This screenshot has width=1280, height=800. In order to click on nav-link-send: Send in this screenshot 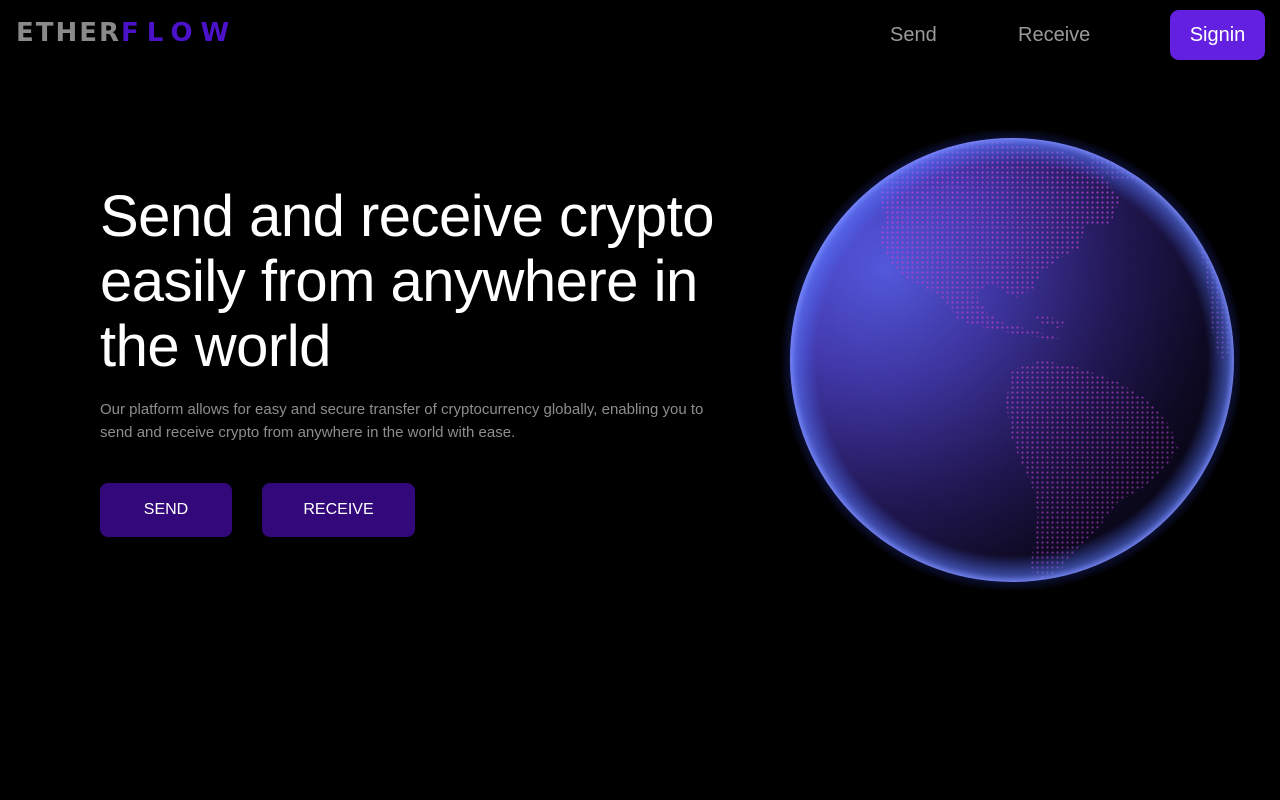, I will do `click(913, 35)`.